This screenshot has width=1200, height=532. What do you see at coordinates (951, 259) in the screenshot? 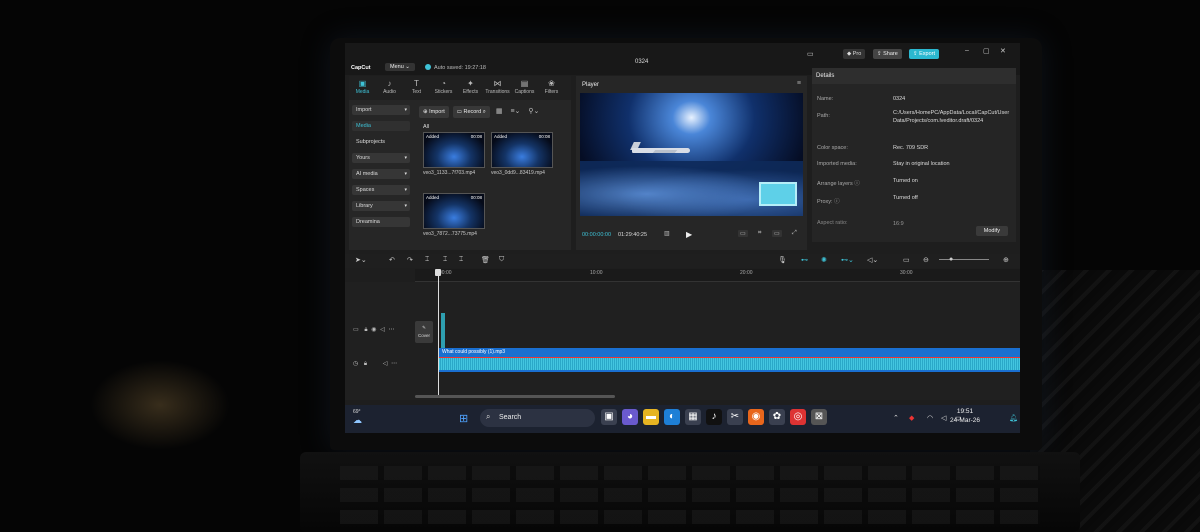
I see `zoom-slider-handle: ●` at bounding box center [951, 259].